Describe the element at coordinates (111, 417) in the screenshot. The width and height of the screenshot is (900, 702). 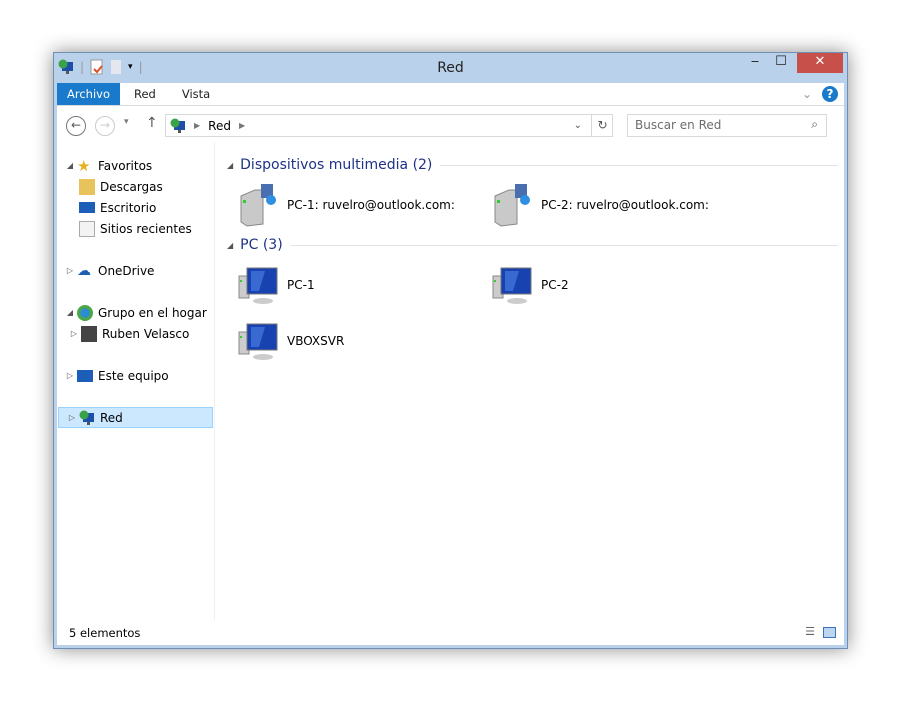
I see `nav-label: Red` at that location.